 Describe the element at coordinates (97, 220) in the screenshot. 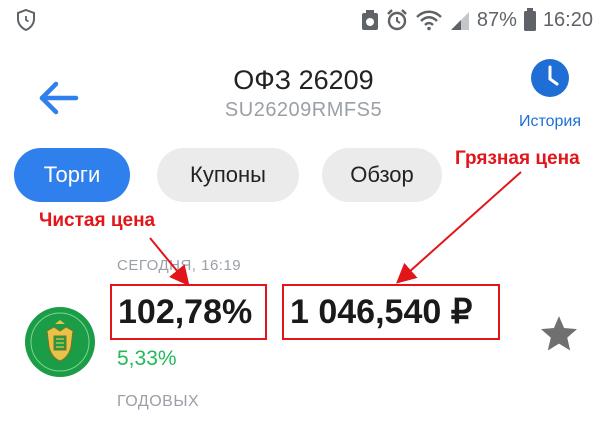

I see `clean-price-annotation: Чистая цена` at that location.